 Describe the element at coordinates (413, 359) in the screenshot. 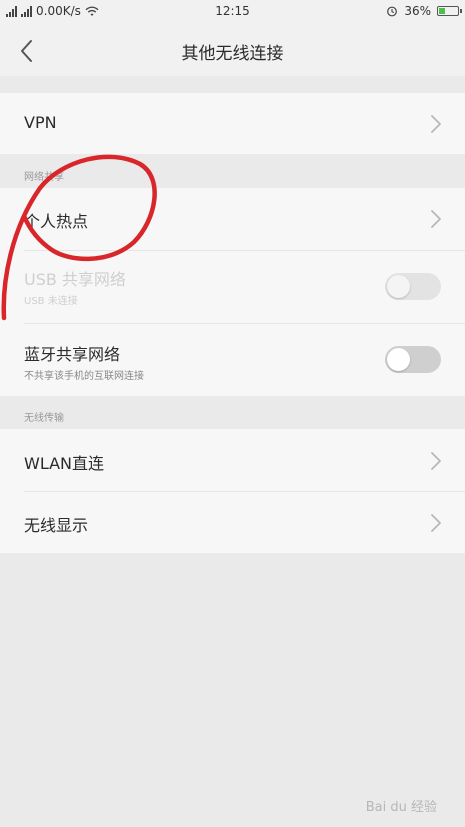

I see `bluetooth-tethering-toggle` at that location.